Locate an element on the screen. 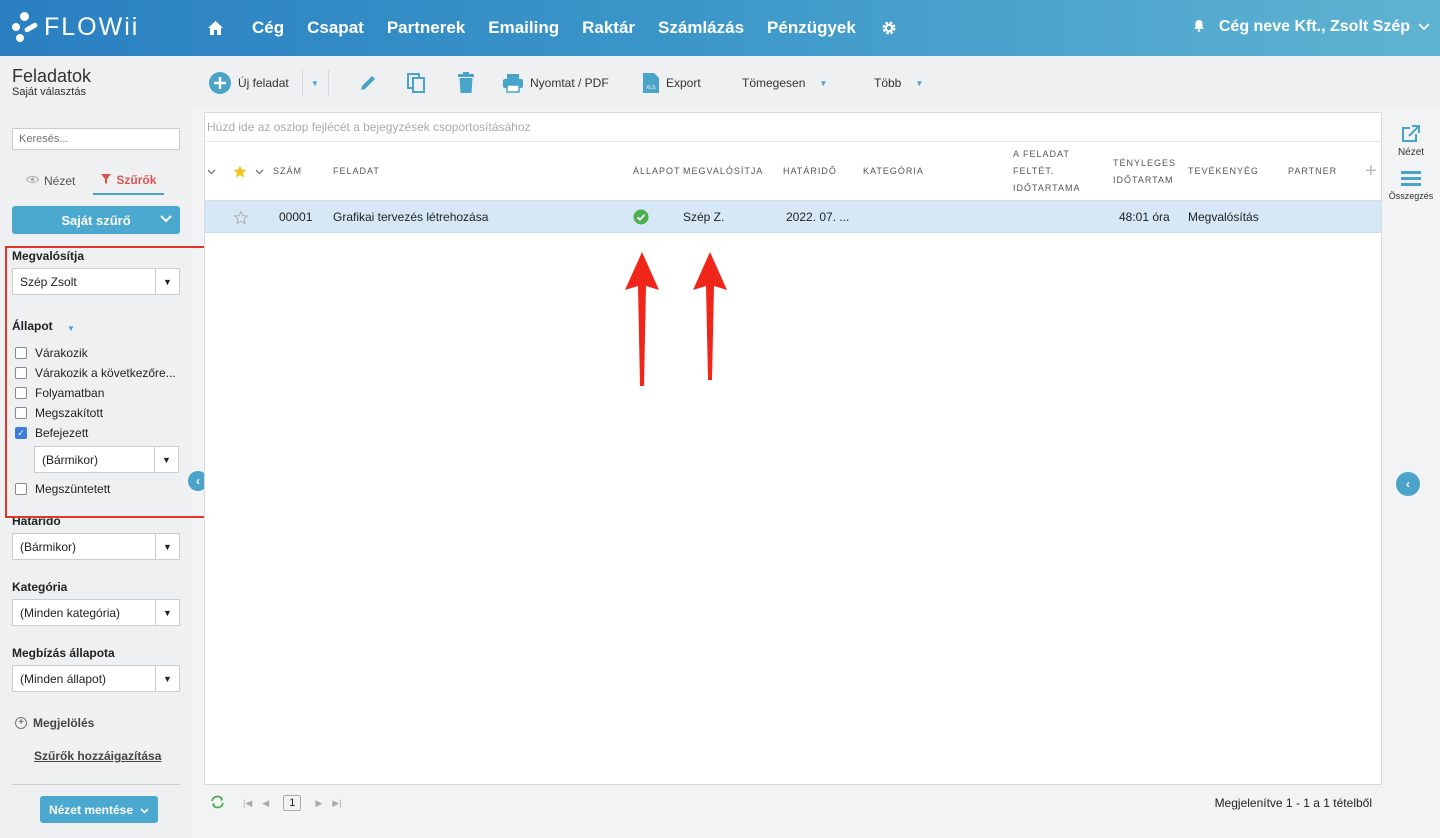 The height and width of the screenshot is (838, 1440). star-filter-icon is located at coordinates (240, 171).